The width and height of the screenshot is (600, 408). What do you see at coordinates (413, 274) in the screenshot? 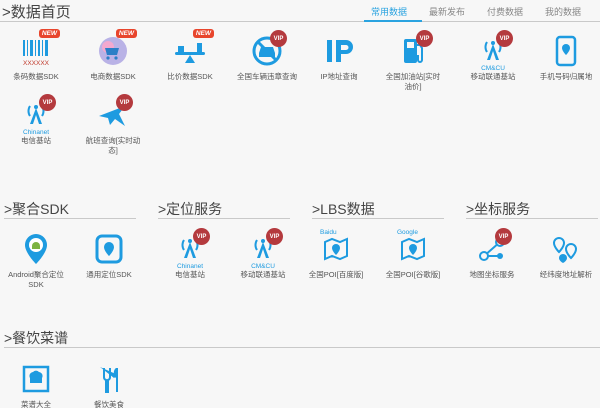
I see `item-label: 全国POI[谷歌版]` at bounding box center [413, 274].